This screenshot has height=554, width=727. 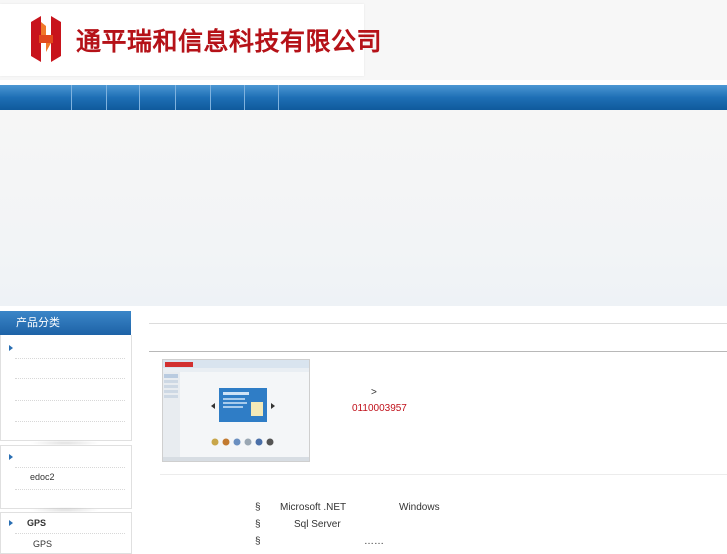 I want to click on sidebar-group-2: edoc2, so click(x=66, y=477).